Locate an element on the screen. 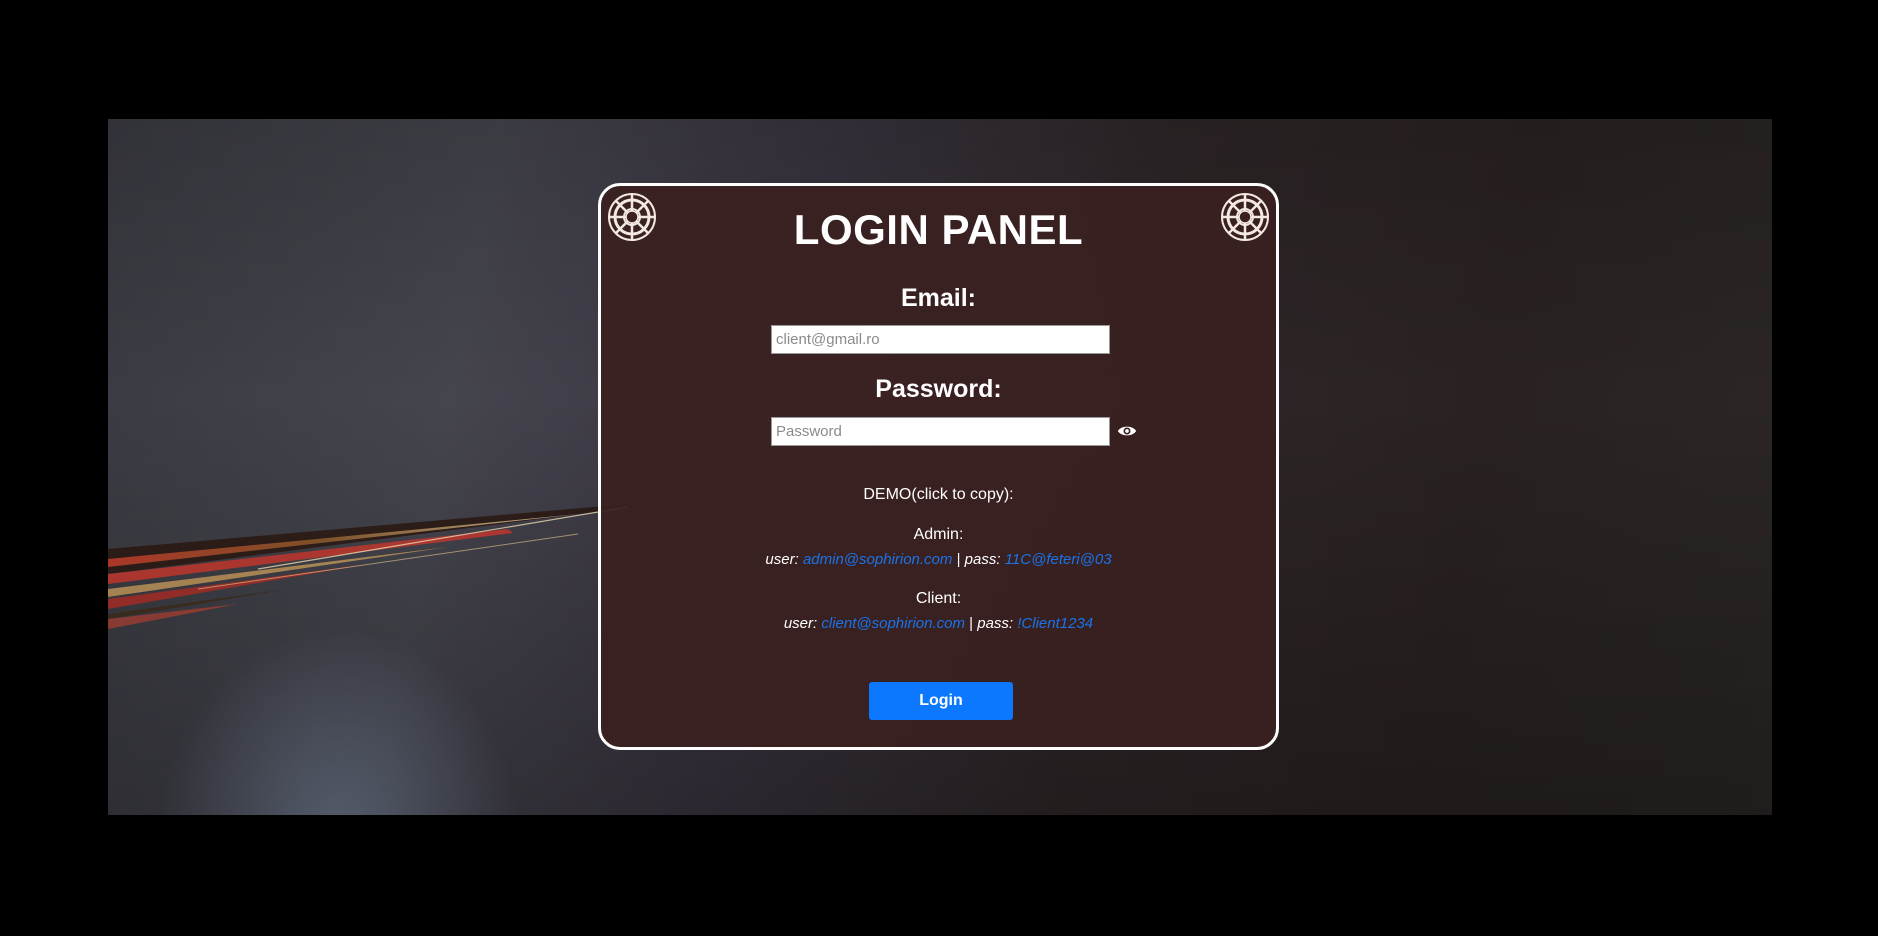 The height and width of the screenshot is (936, 1878). admin-pass-prefix: pass: is located at coordinates (982, 559).